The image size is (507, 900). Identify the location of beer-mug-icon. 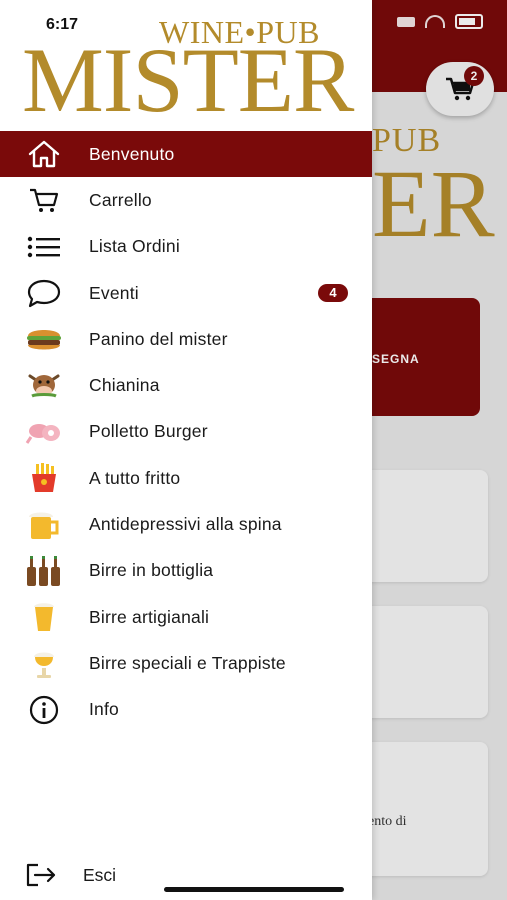
(44, 525).